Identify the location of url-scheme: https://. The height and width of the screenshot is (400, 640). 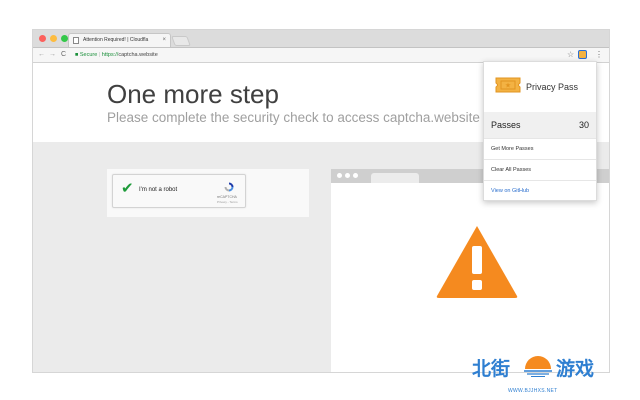
(110, 55).